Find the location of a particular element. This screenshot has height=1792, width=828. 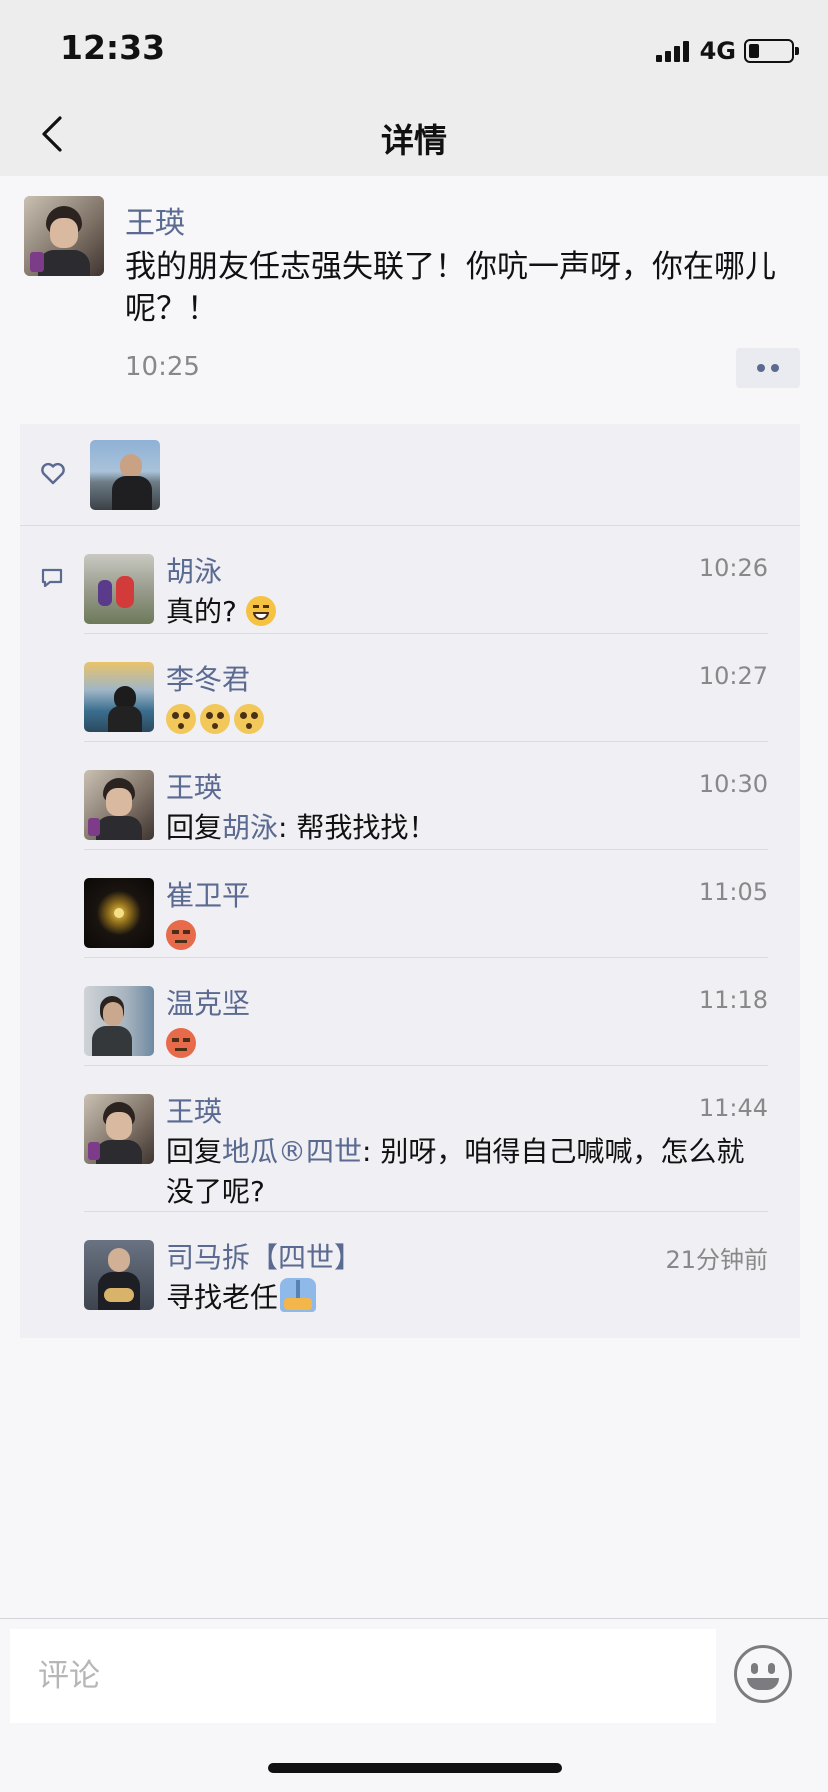

comment-item: 司马拆【四世】 21分钟前 寻找老任 is located at coordinates (434, 1266).